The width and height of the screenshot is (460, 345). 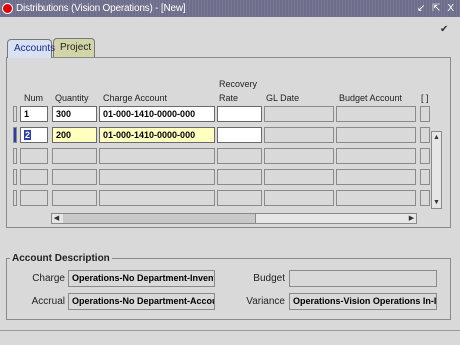 What do you see at coordinates (34, 135) in the screenshot?
I see `num-cell-selected: 2` at bounding box center [34, 135].